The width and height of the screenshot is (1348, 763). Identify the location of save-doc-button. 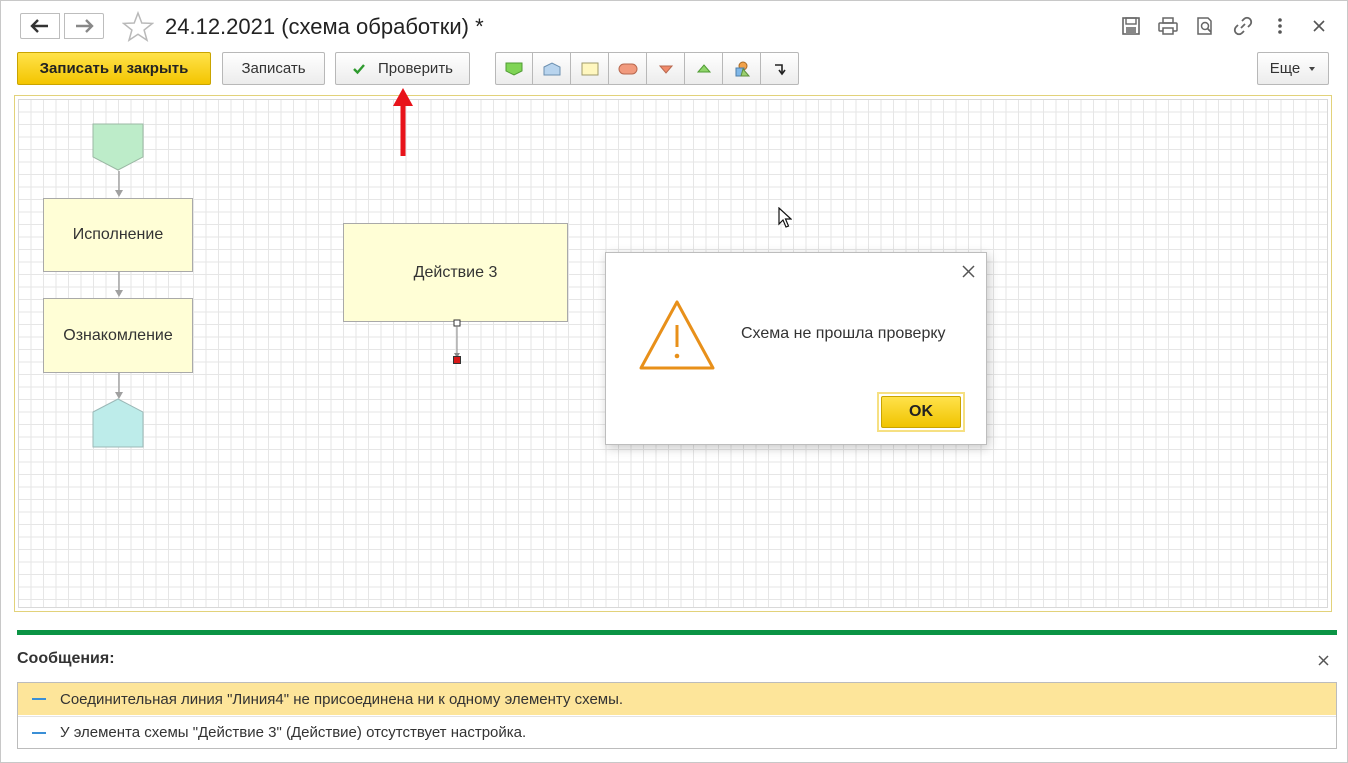
(1131, 26).